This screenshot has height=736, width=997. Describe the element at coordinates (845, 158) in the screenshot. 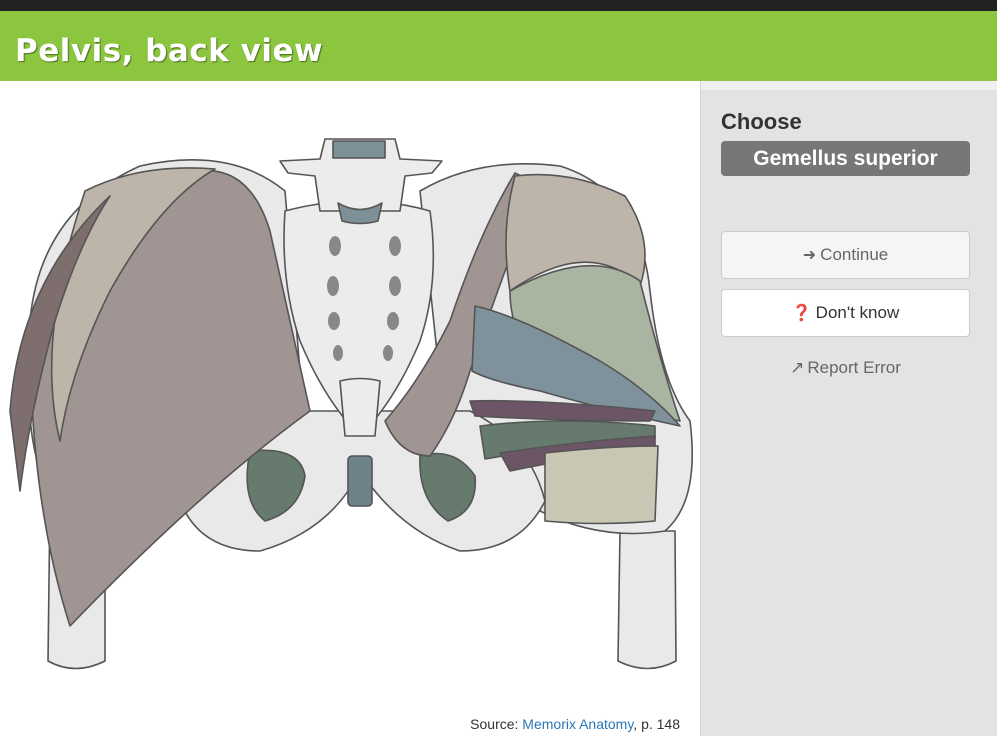

I see `target-term-badge: Gemellus superior` at that location.